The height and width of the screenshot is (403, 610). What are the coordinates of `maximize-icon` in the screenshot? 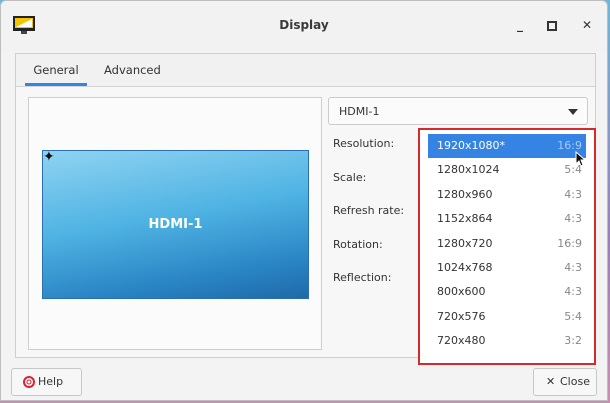 It's located at (552, 25).